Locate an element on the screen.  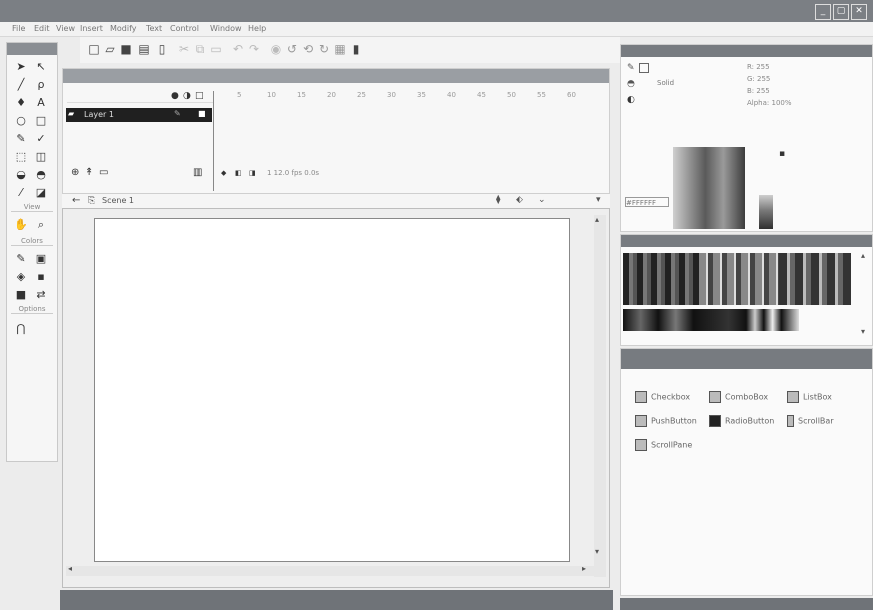
brush-tool-icon: ✓ is located at coordinates (41, 139).